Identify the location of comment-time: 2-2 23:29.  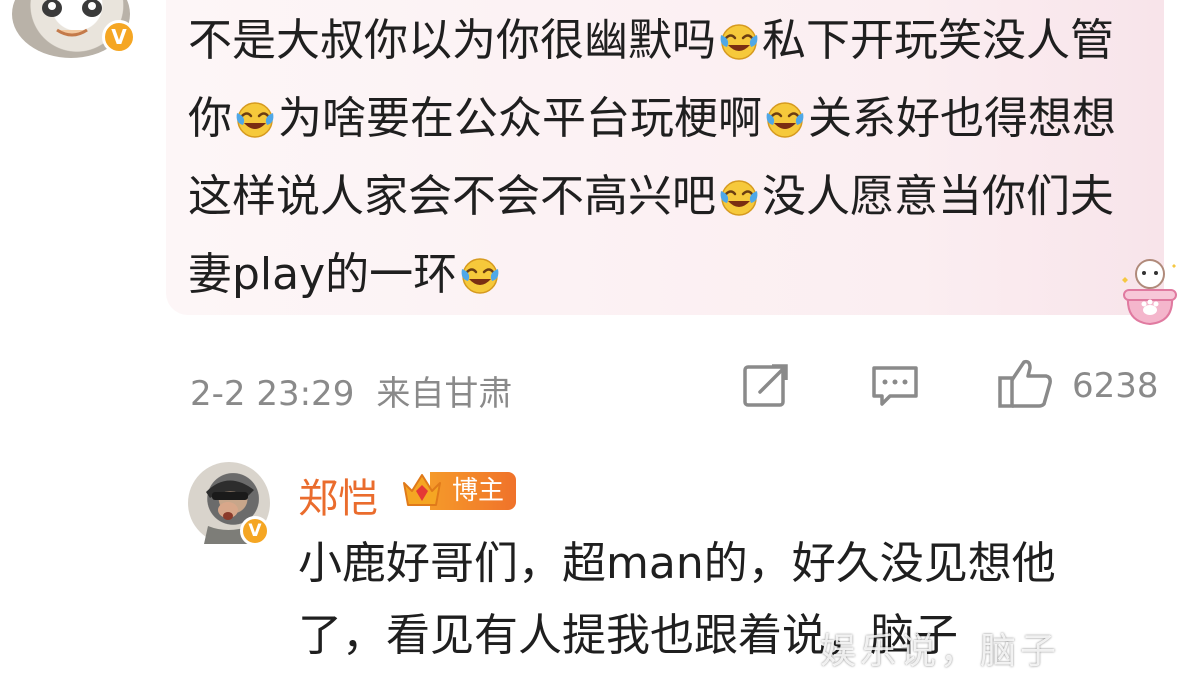
(272, 394).